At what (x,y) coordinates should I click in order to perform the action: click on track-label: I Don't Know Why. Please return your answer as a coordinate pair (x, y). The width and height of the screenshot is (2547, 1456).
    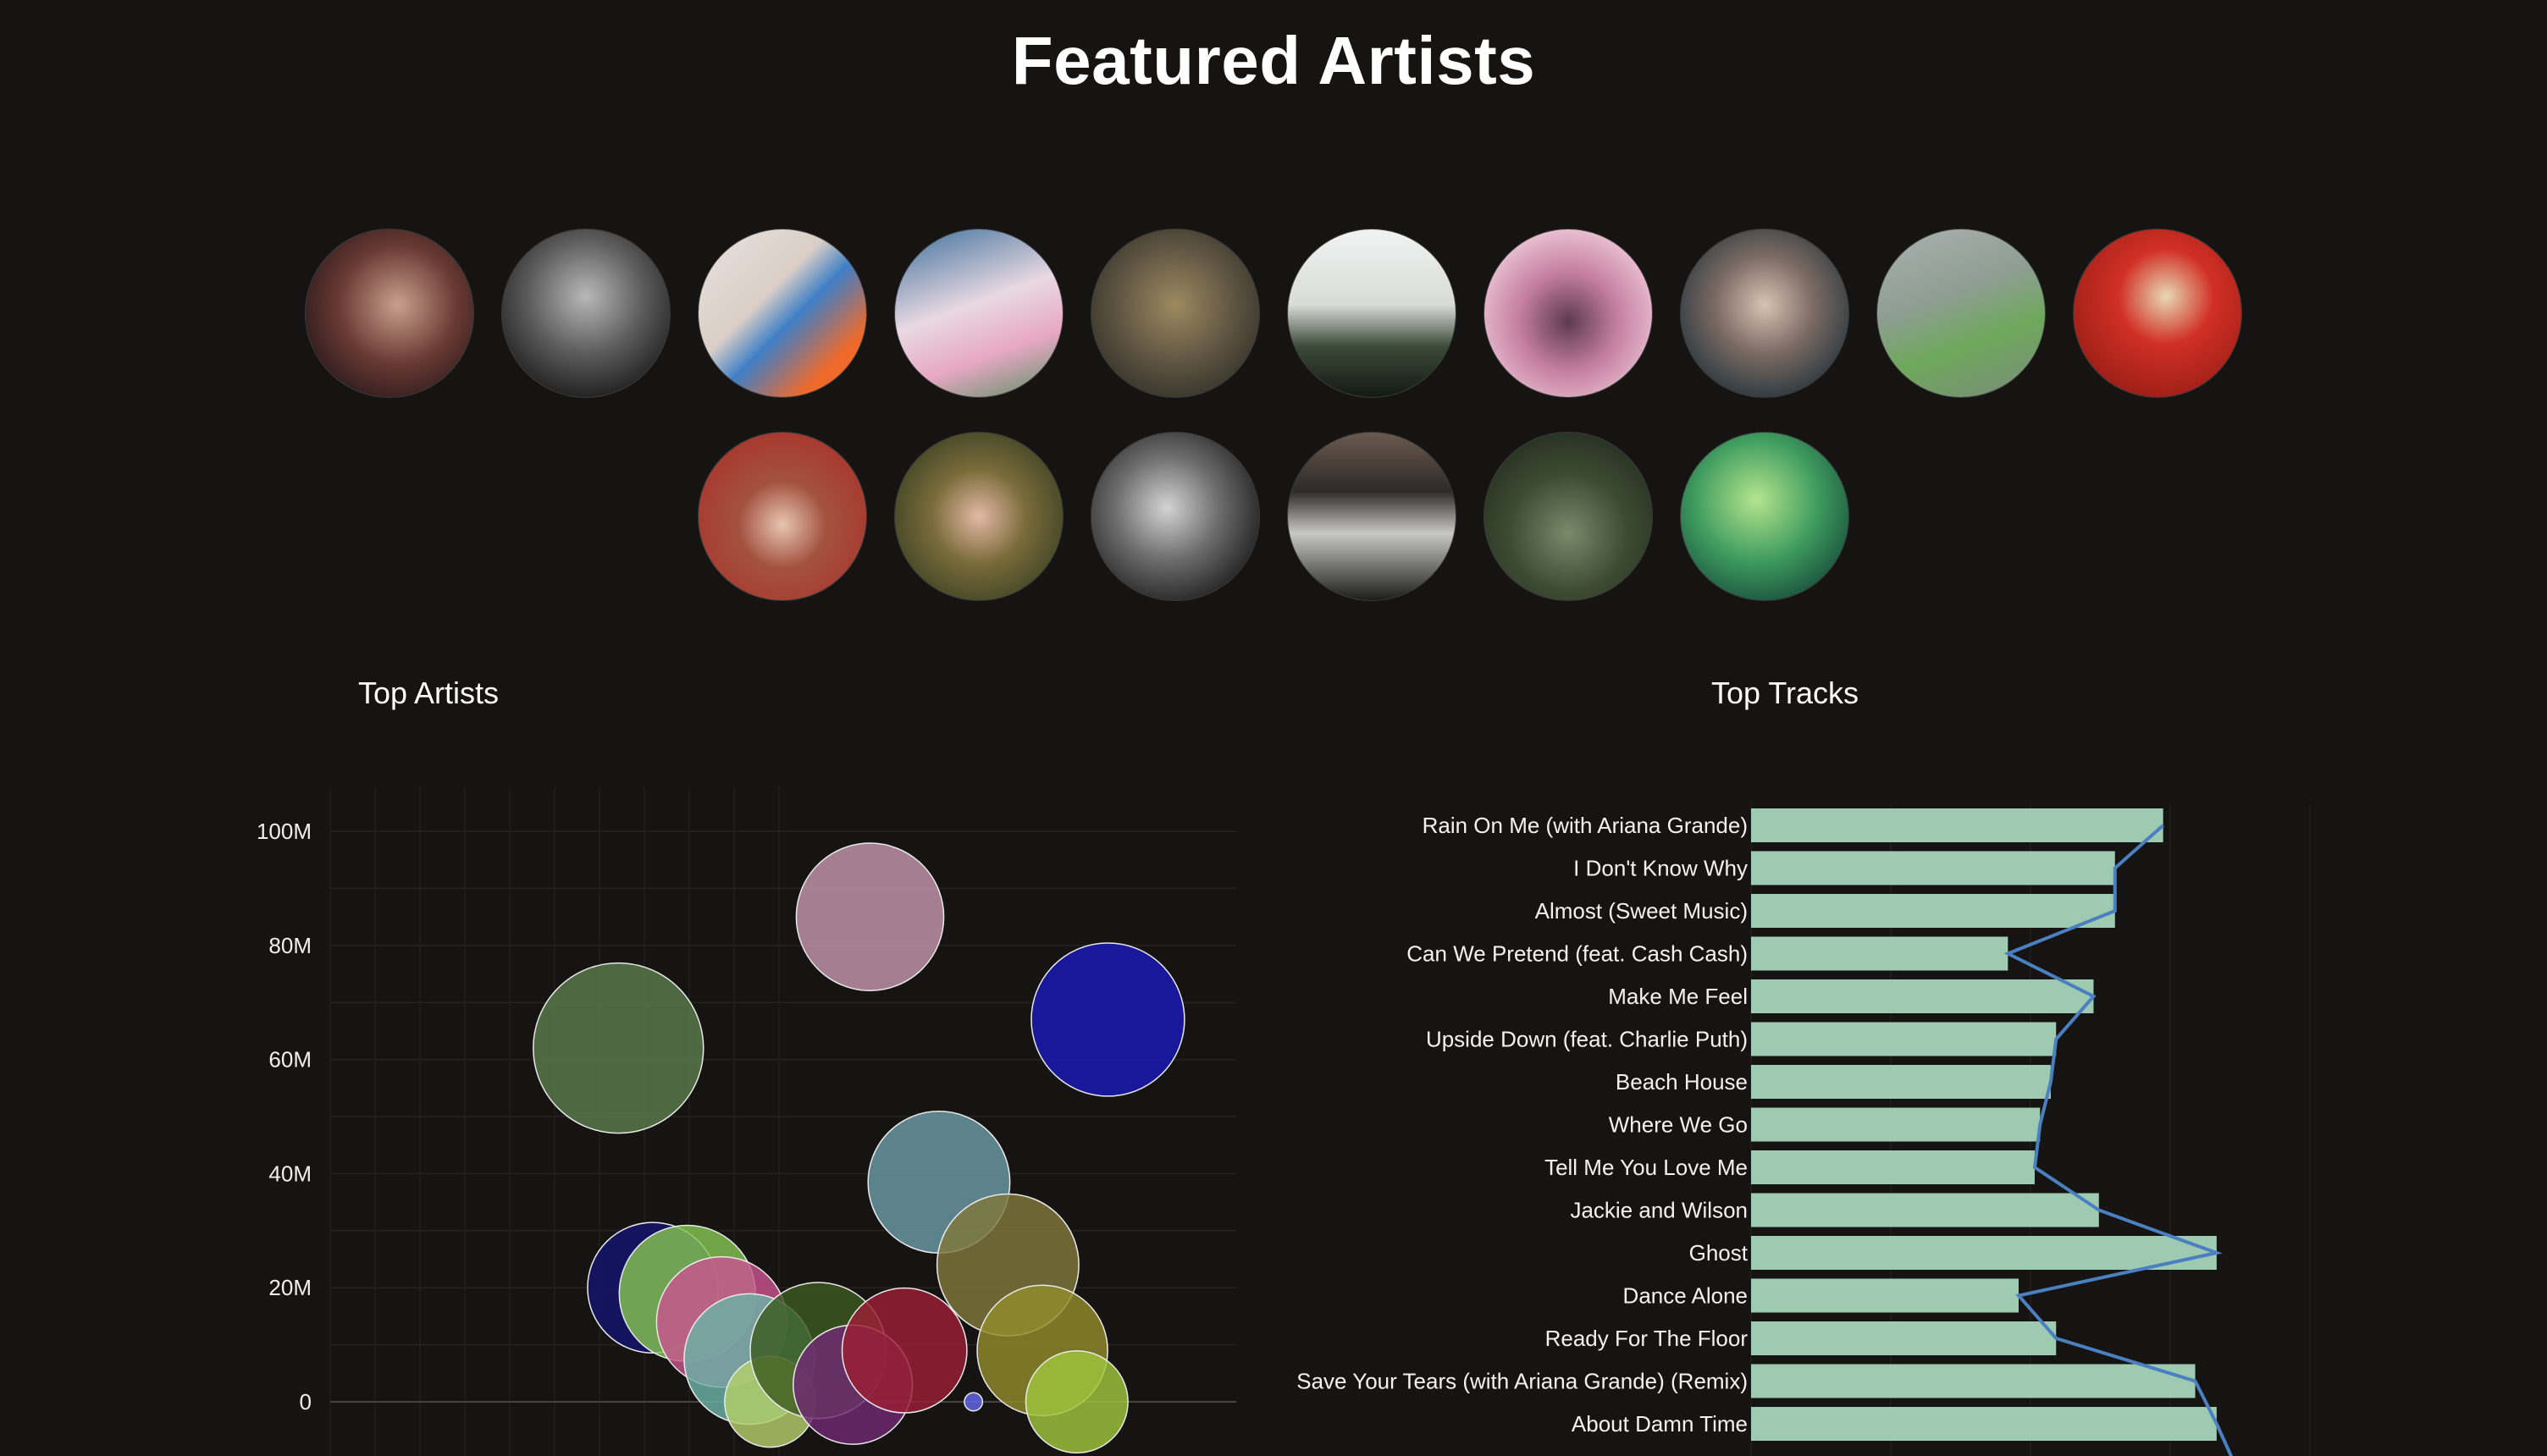
    Looking at the image, I should click on (1660, 869).